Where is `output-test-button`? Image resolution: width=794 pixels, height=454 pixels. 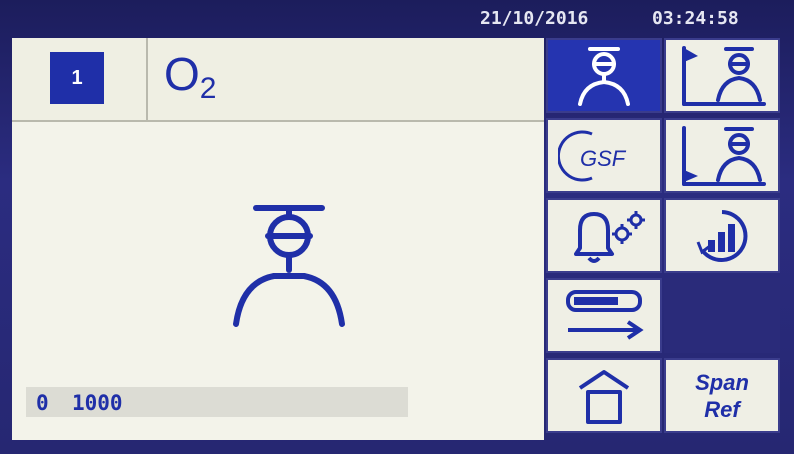
output-test-button is located at coordinates (604, 315).